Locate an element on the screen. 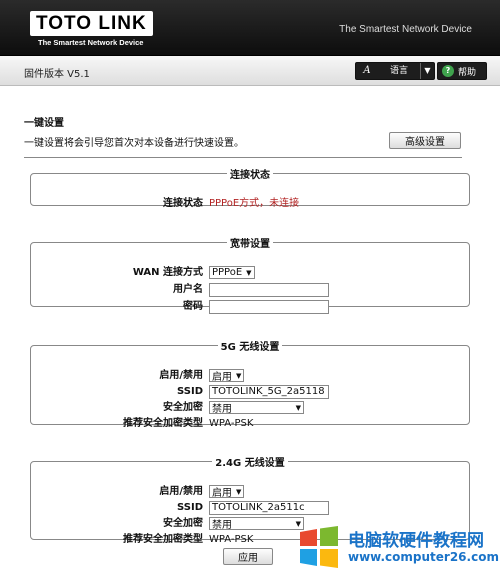 The image size is (500, 578). status-label: 连接状态 is located at coordinates (183, 203).